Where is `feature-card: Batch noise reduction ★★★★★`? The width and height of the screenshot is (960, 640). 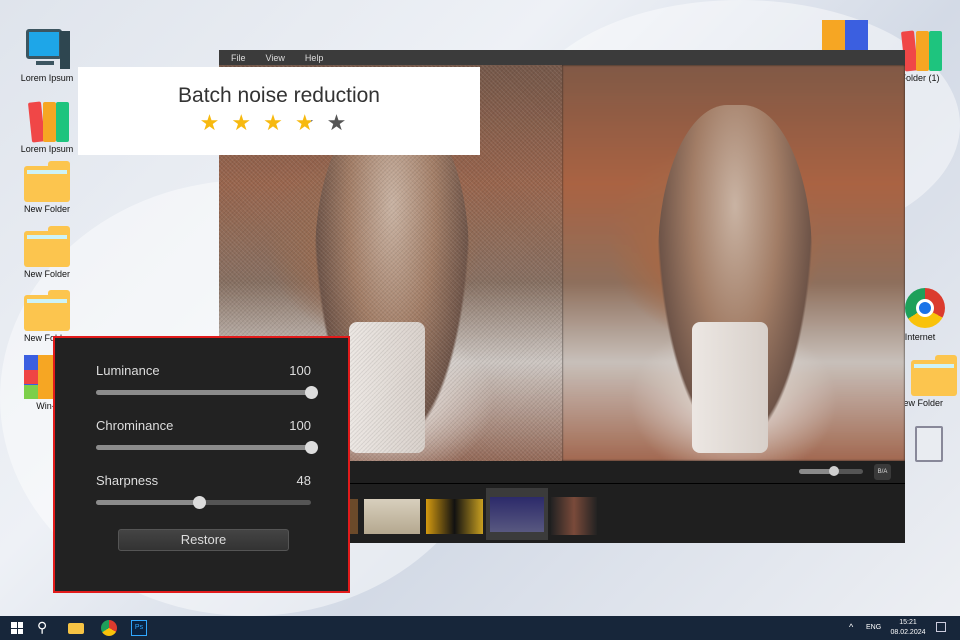
feature-card: Batch noise reduction ★★★★★ is located at coordinates (279, 111).